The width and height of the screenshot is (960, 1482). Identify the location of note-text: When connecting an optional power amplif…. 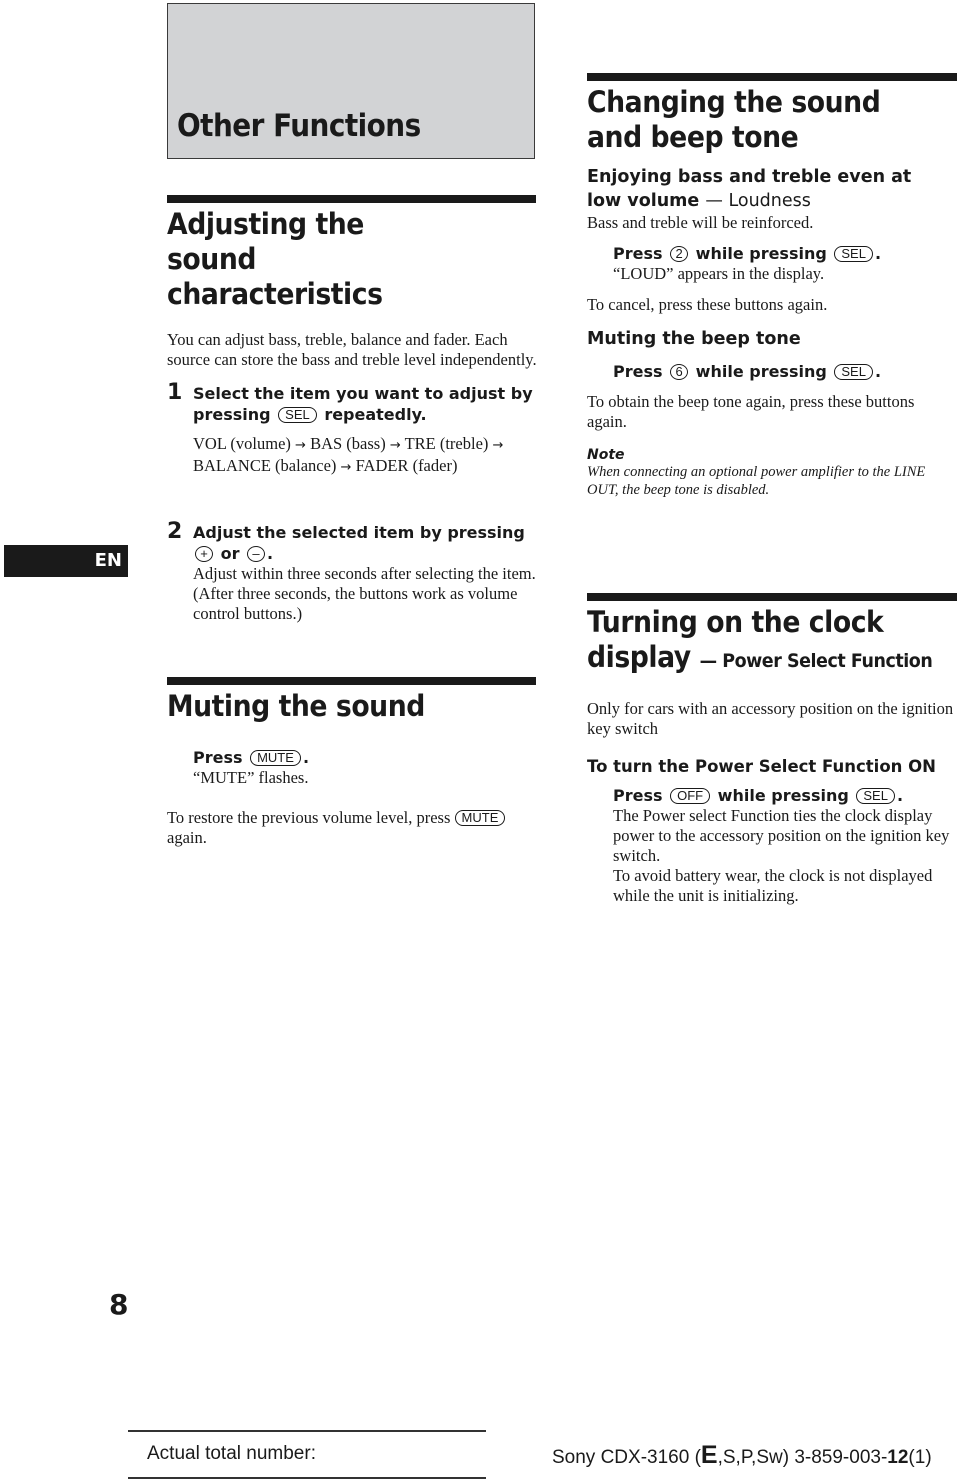
(756, 481).